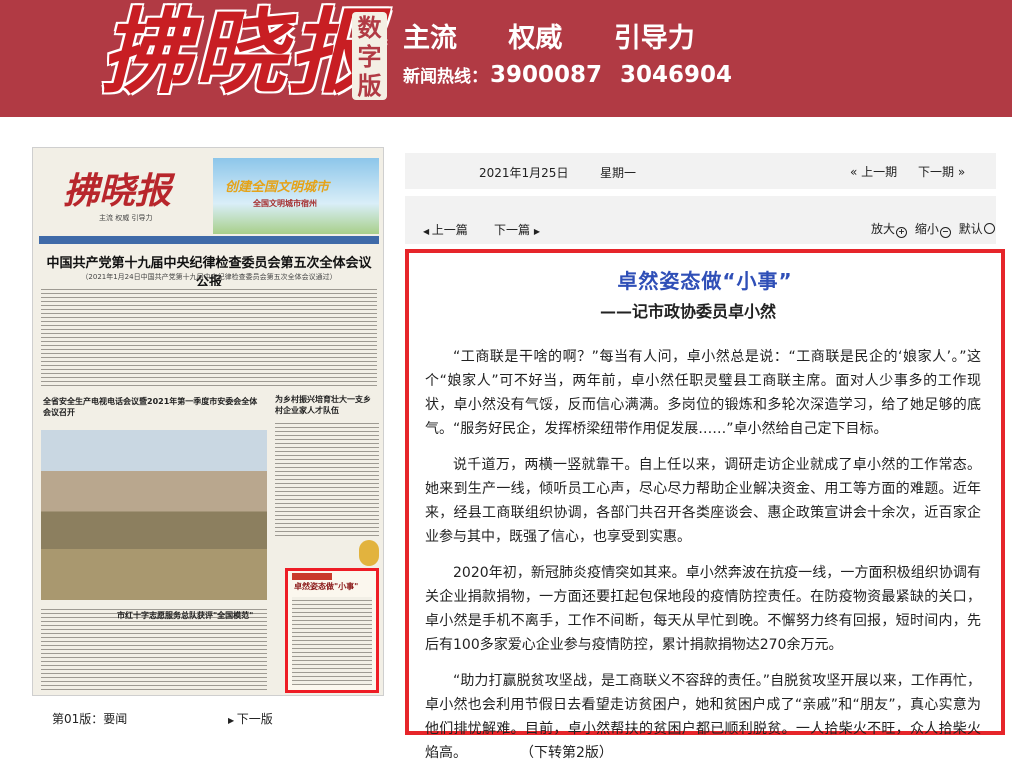  What do you see at coordinates (961, 172) in the screenshot?
I see `double-chevron-right-icon: »` at bounding box center [961, 172].